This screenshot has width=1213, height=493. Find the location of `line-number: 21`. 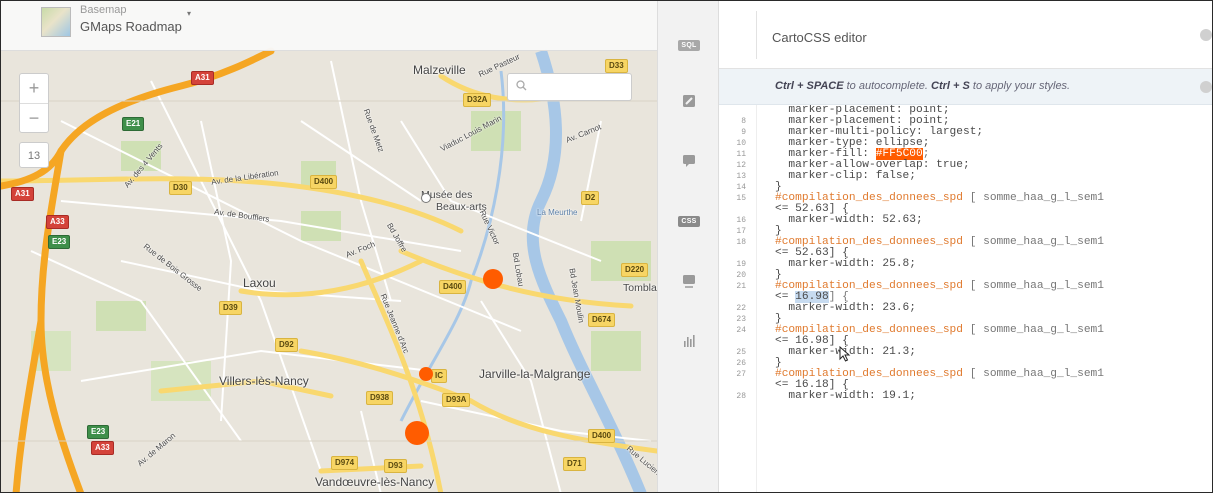

line-number: 21 is located at coordinates (741, 286).